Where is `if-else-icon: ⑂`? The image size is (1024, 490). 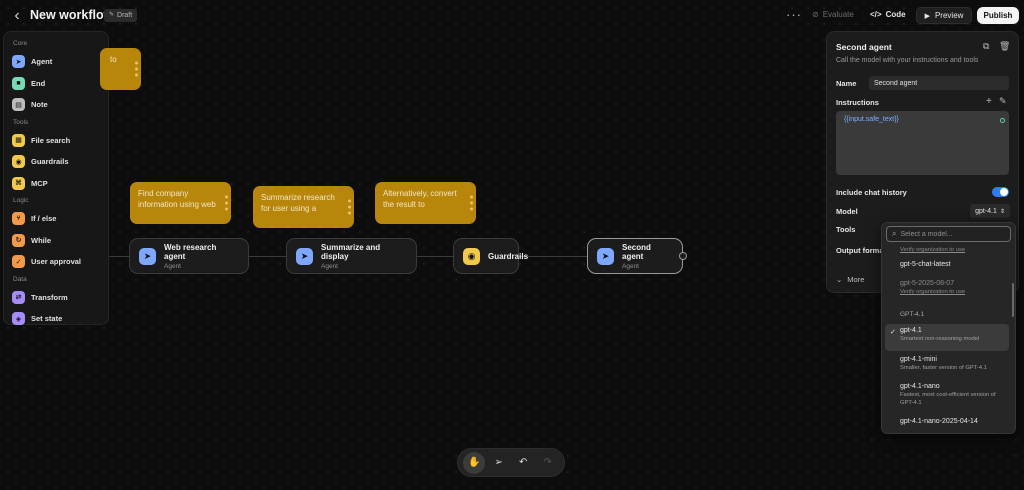 if-else-icon: ⑂ is located at coordinates (18, 219).